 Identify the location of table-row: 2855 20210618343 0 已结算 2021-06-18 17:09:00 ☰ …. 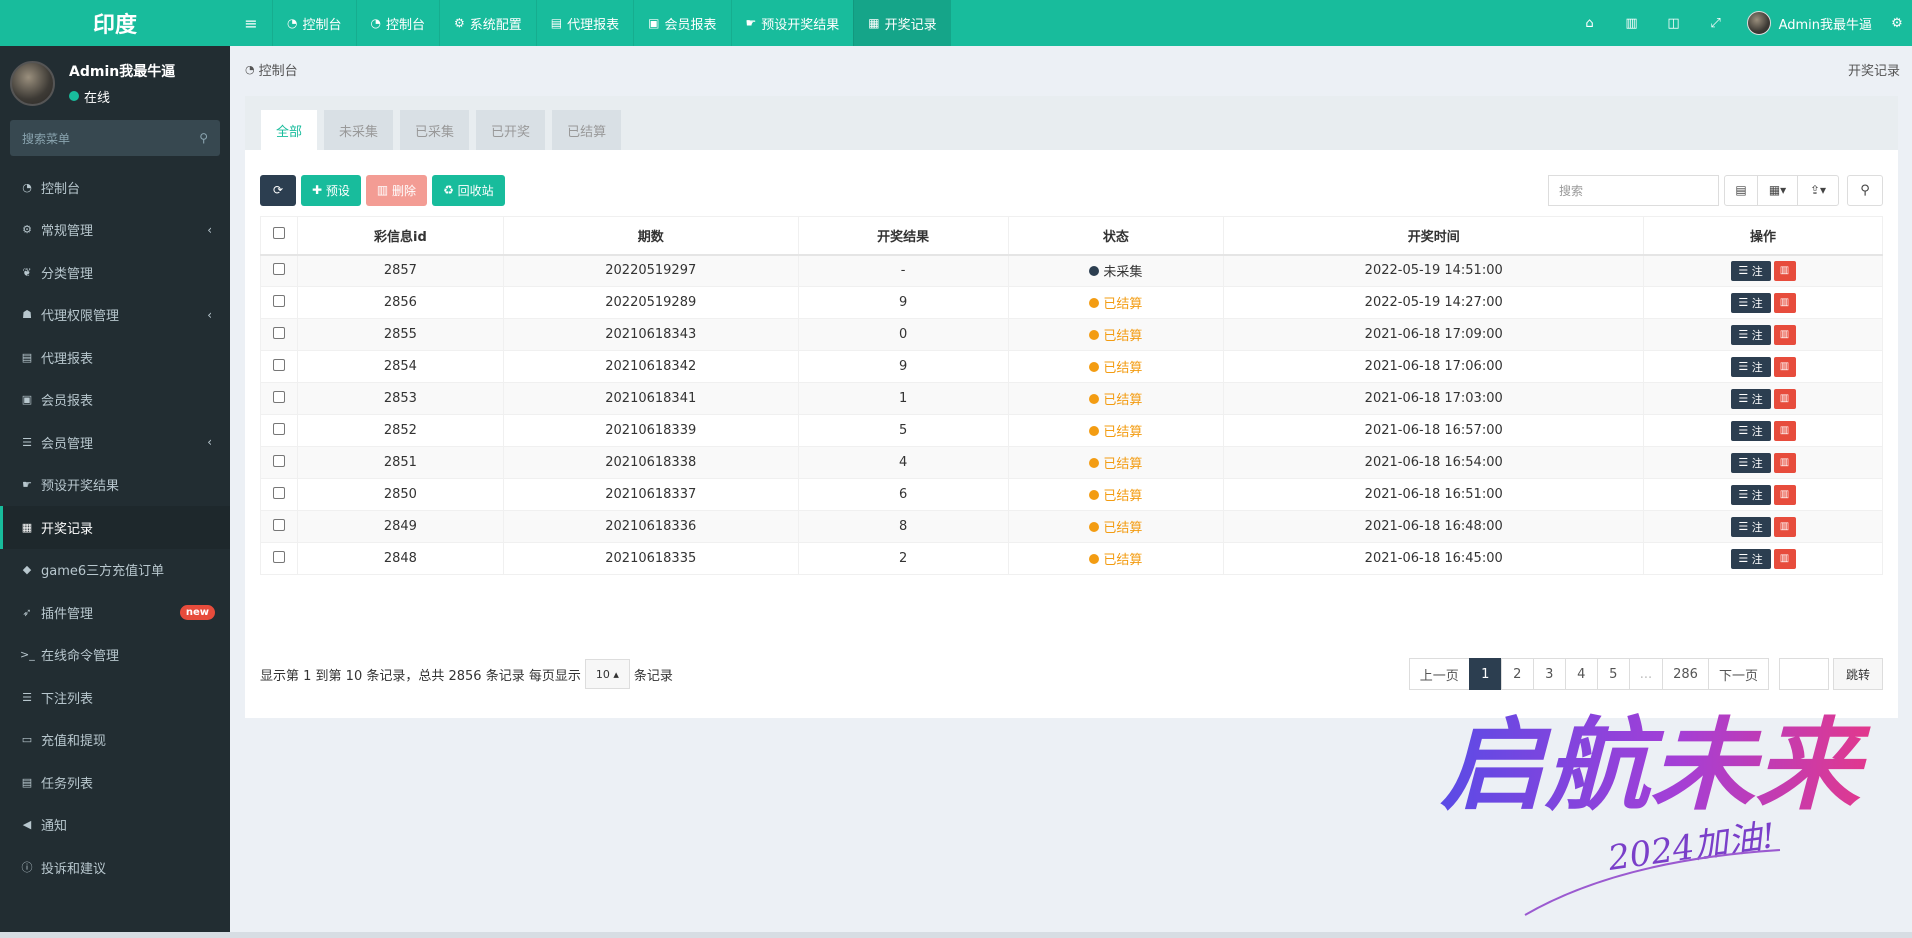
(1071, 334).